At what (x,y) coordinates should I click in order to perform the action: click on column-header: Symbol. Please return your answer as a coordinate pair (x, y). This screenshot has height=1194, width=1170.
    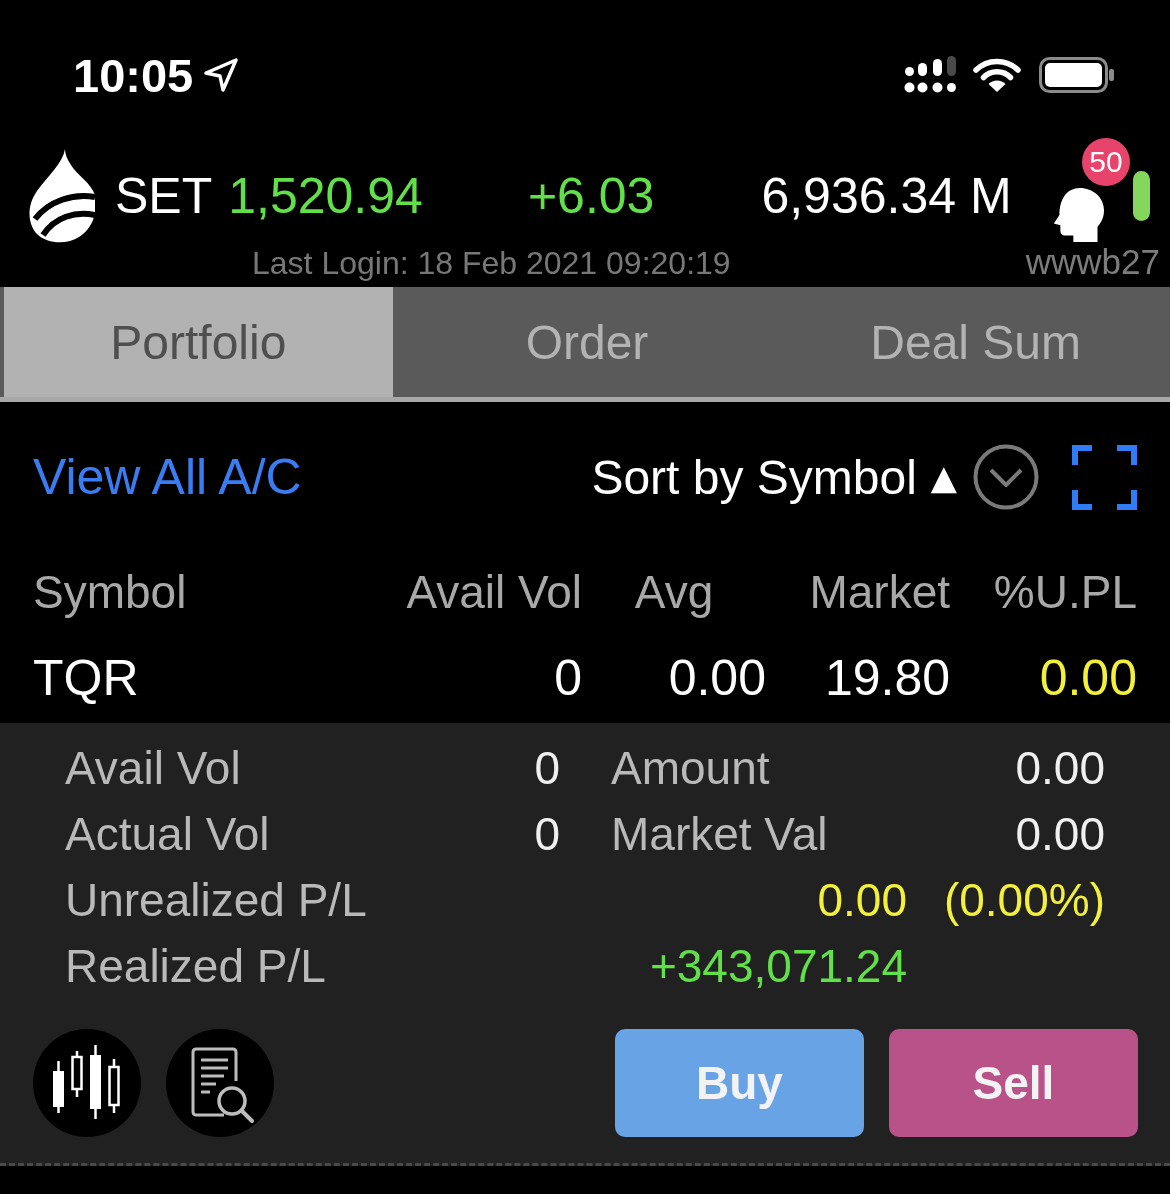
    Looking at the image, I should click on (110, 592).